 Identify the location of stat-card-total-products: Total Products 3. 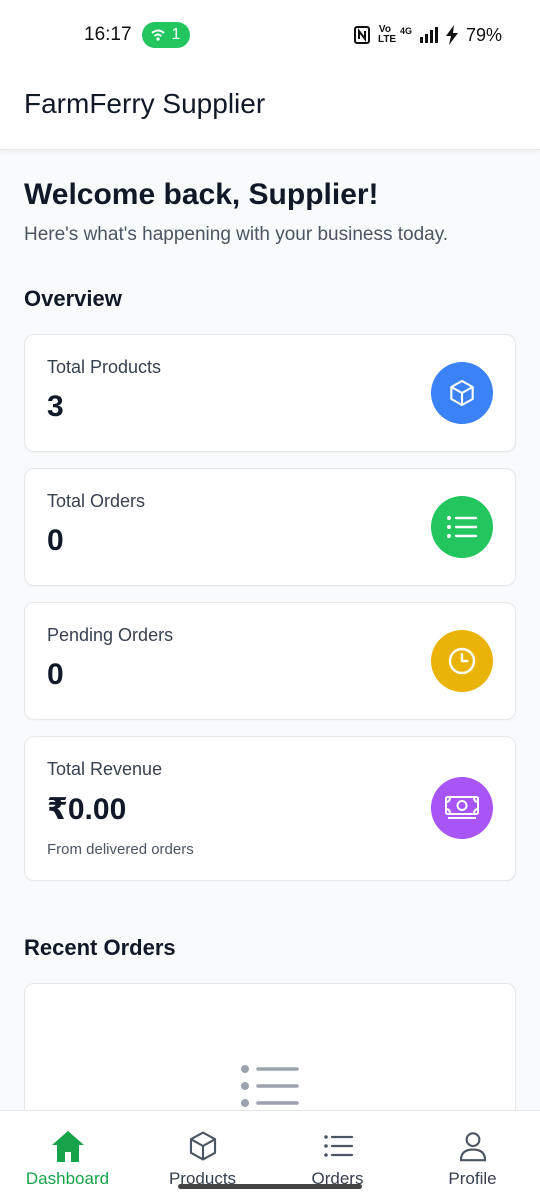
(270, 393).